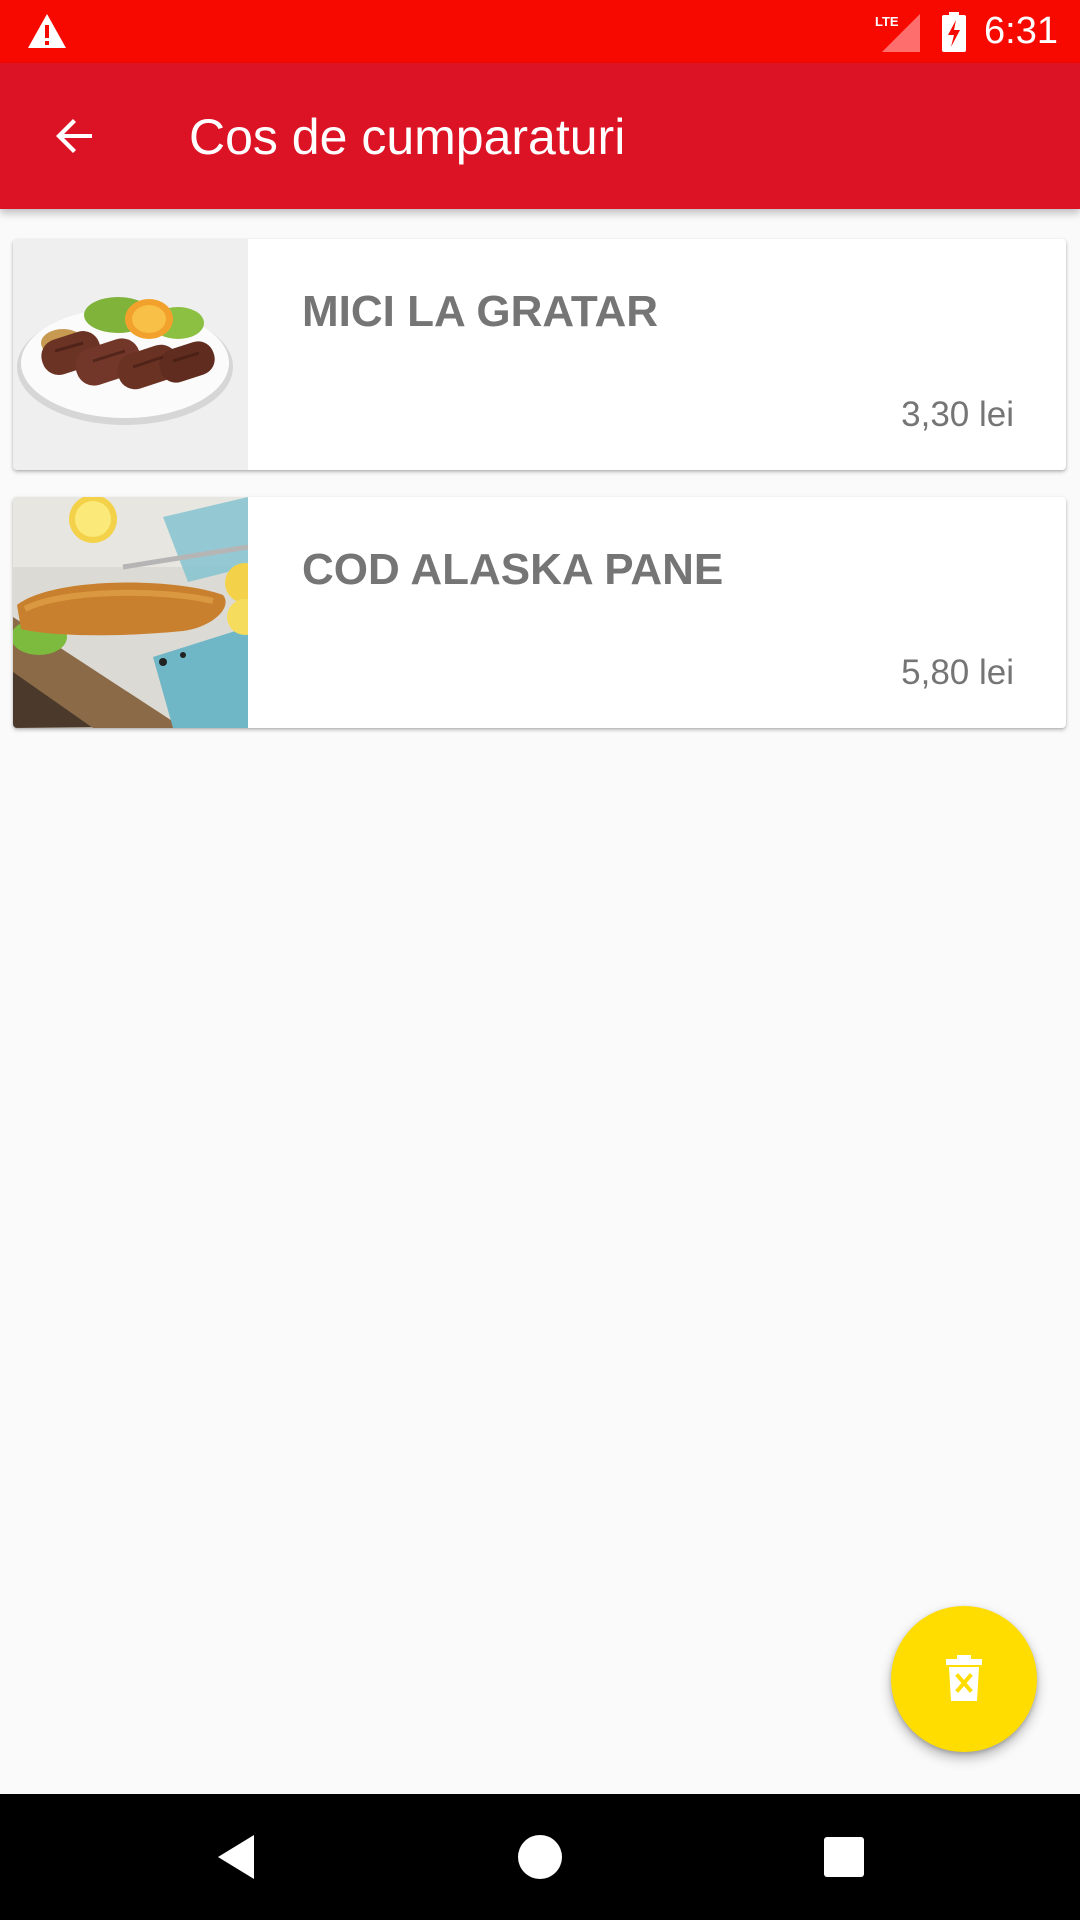 The width and height of the screenshot is (1080, 1920). I want to click on battery-charging-icon, so click(954, 32).